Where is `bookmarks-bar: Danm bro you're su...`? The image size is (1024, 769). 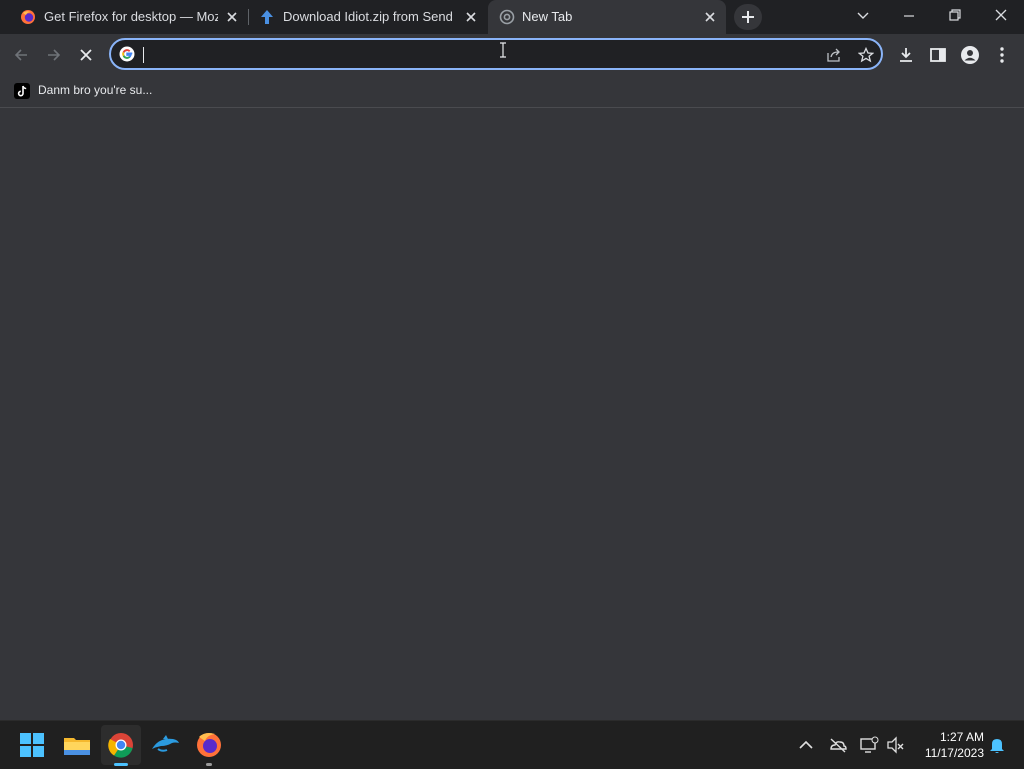 bookmarks-bar: Danm bro you're su... is located at coordinates (512, 92).